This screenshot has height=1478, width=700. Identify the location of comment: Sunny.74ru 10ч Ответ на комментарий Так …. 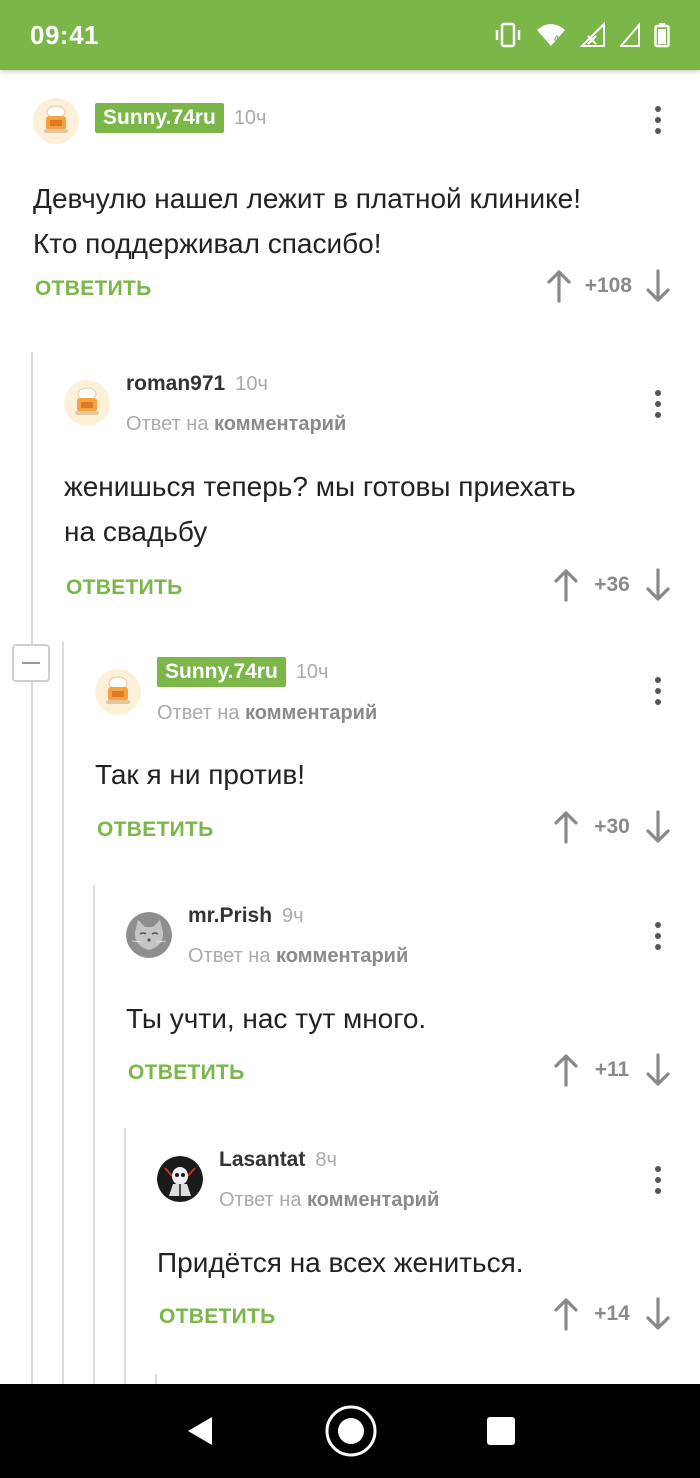
(397, 755).